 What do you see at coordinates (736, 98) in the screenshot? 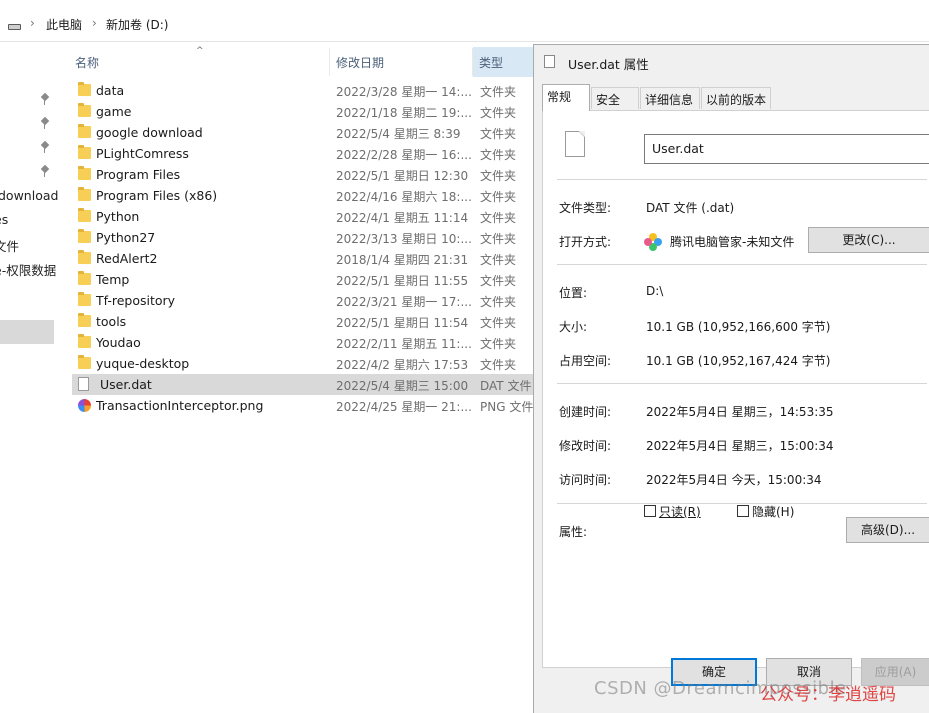
I see `tab-previous-versions: 以前的版本` at bounding box center [736, 98].